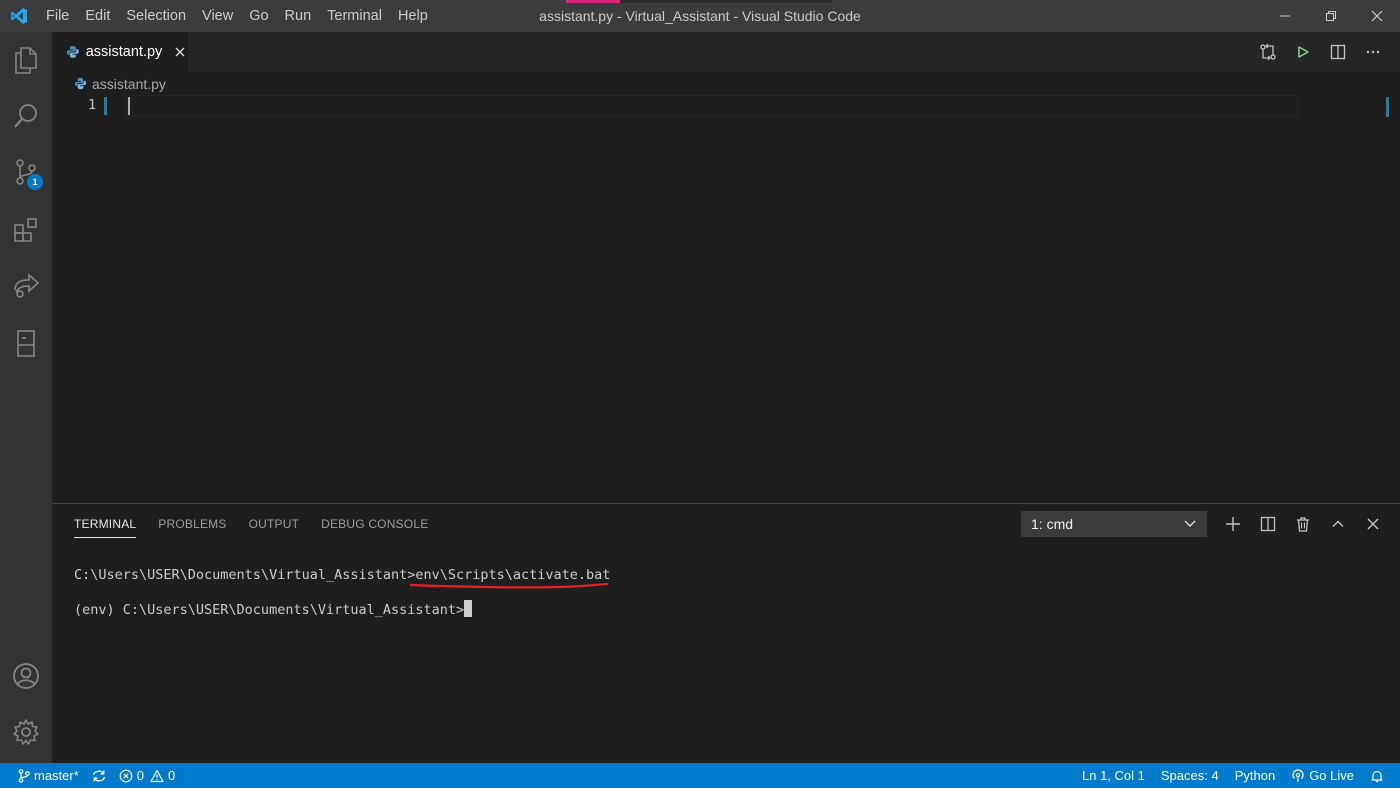 Image resolution: width=1400 pixels, height=788 pixels. I want to click on indentation-status: Spaces: 4, so click(1190, 775).